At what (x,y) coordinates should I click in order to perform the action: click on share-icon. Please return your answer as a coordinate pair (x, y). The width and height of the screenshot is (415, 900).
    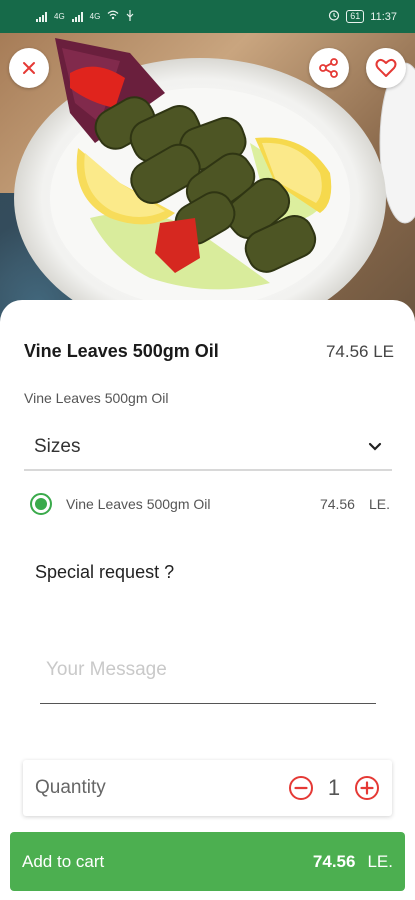
    Looking at the image, I should click on (328, 68).